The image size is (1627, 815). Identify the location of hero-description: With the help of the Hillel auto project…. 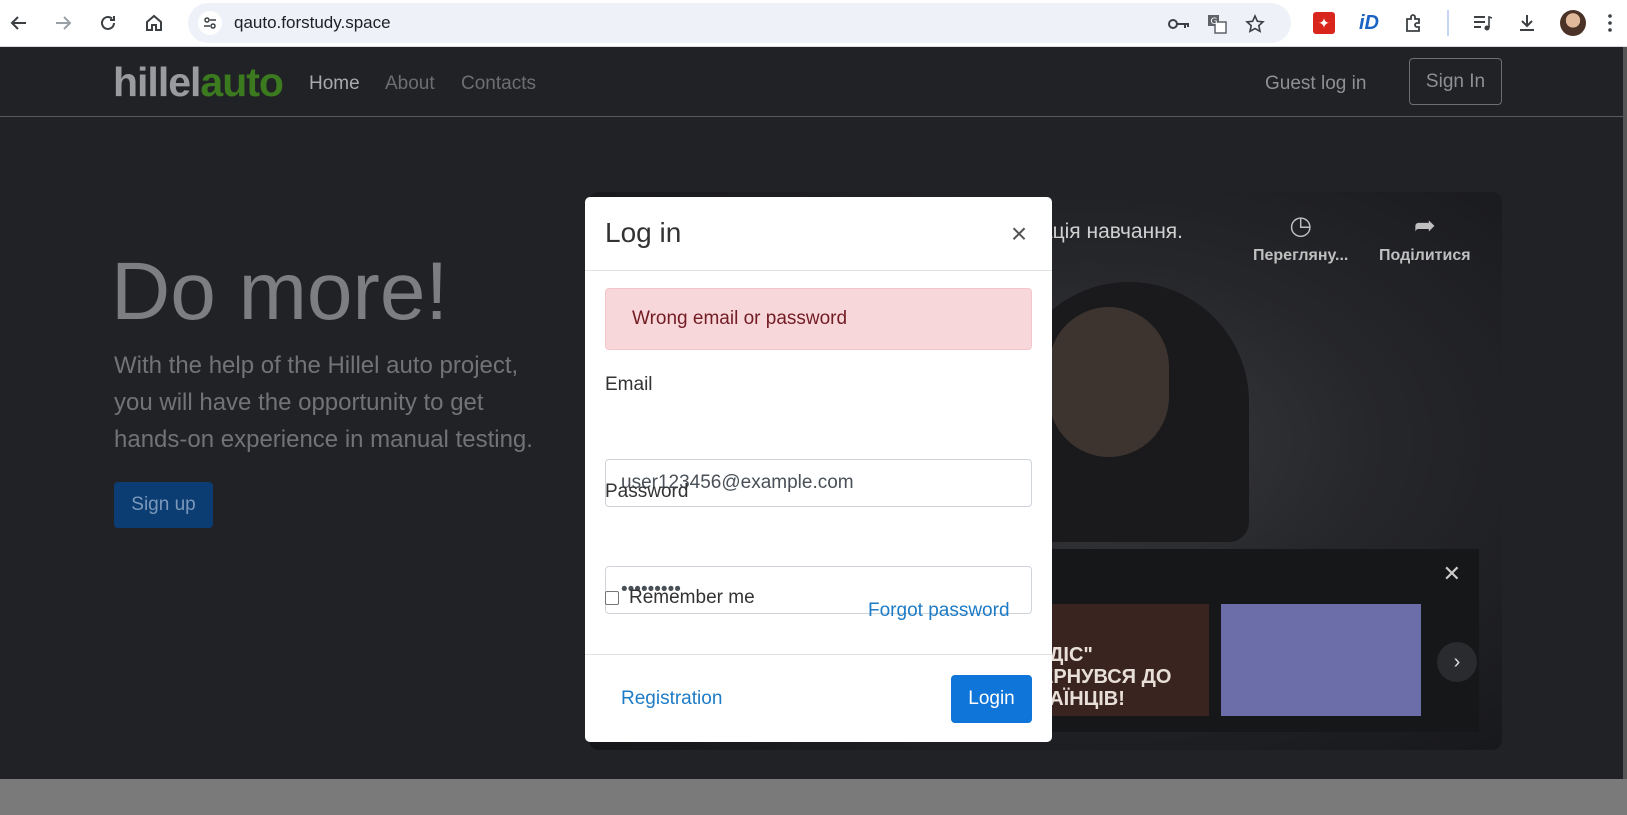
(323, 402).